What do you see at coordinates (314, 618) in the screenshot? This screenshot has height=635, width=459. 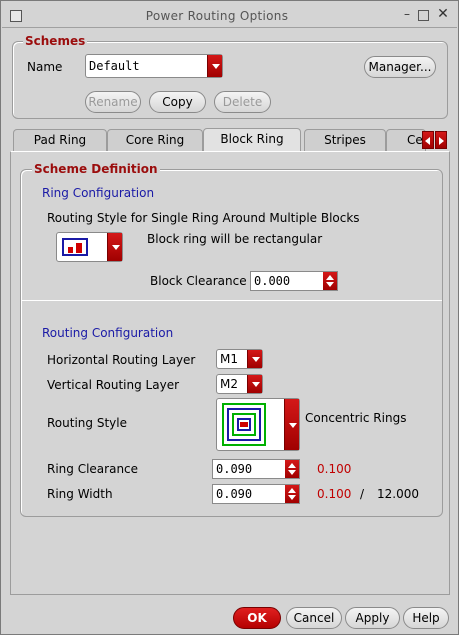 I see `cancel-button: Cancel` at bounding box center [314, 618].